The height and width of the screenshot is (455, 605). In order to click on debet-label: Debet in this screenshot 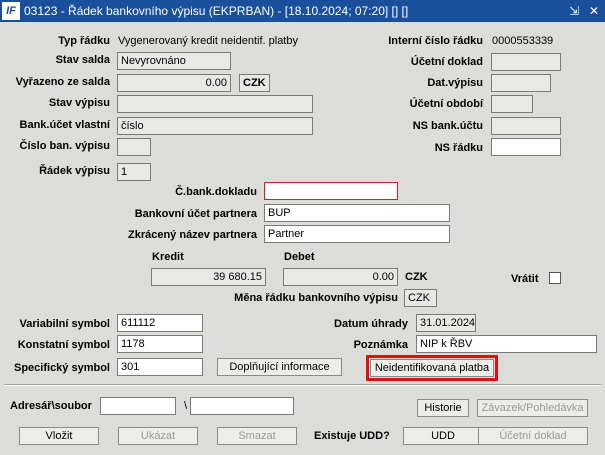, I will do `click(299, 257)`.